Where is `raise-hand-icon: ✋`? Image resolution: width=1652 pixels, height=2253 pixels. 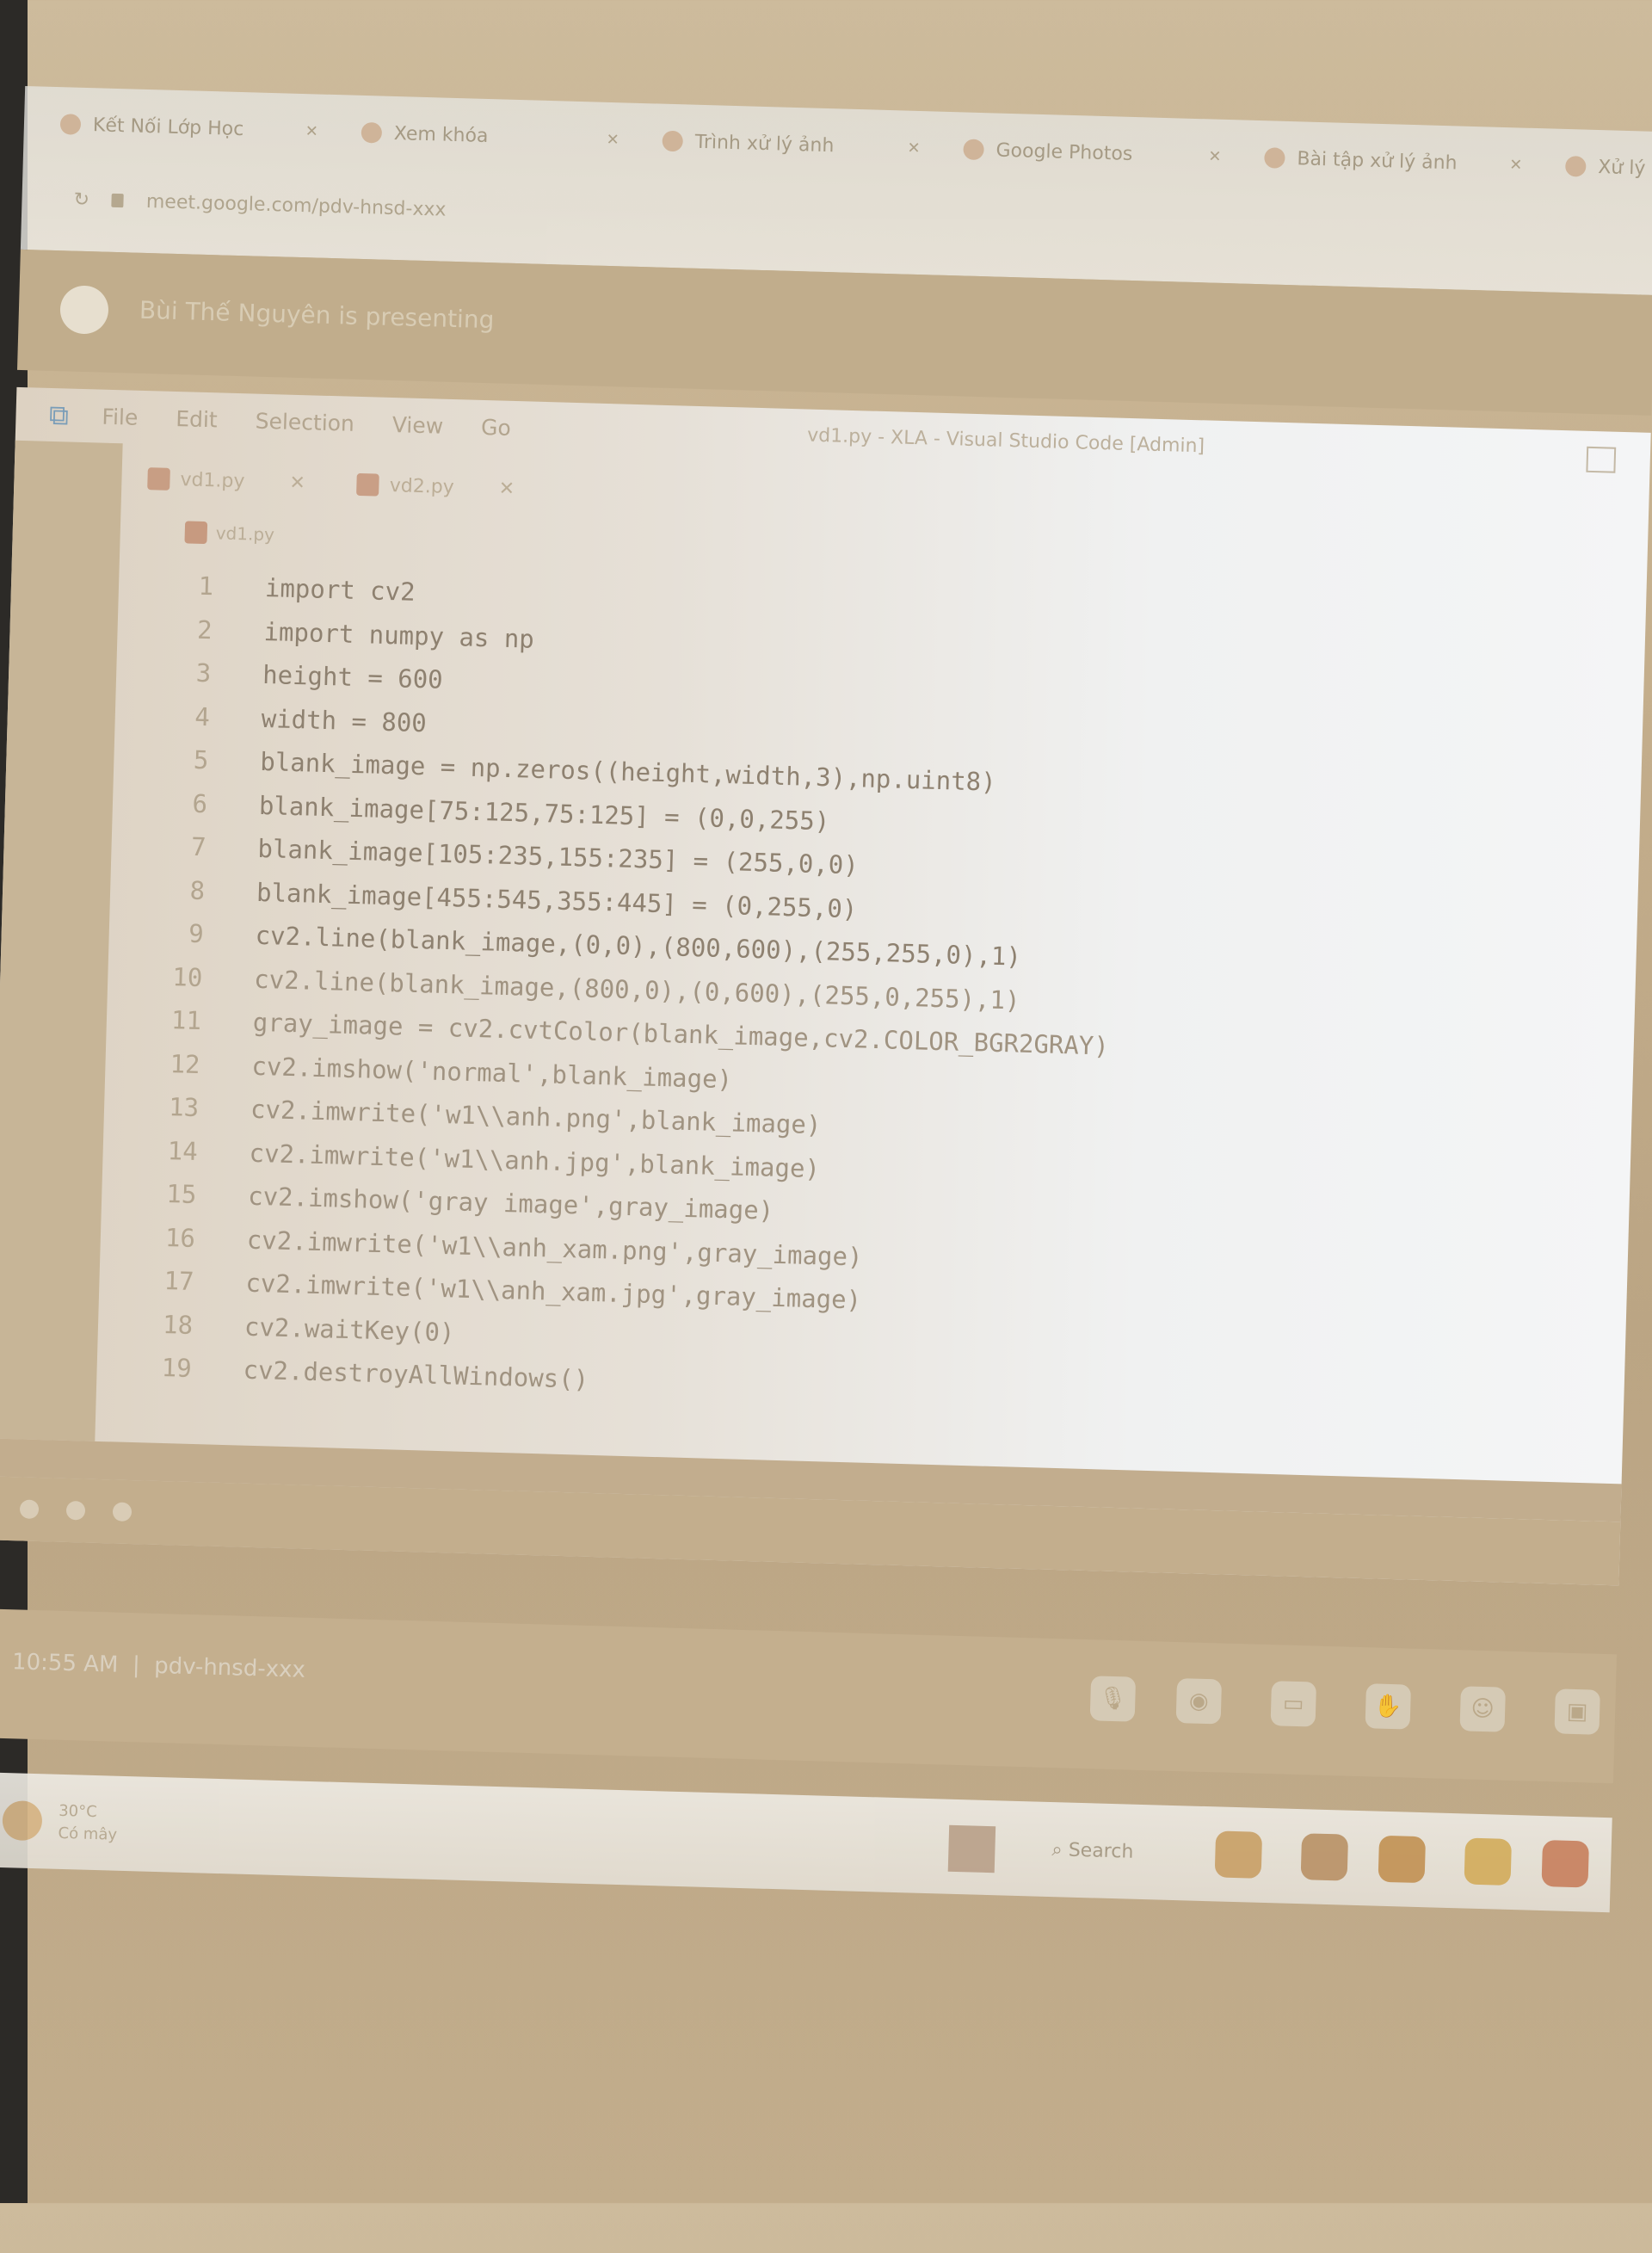 raise-hand-icon: ✋ is located at coordinates (1388, 1706).